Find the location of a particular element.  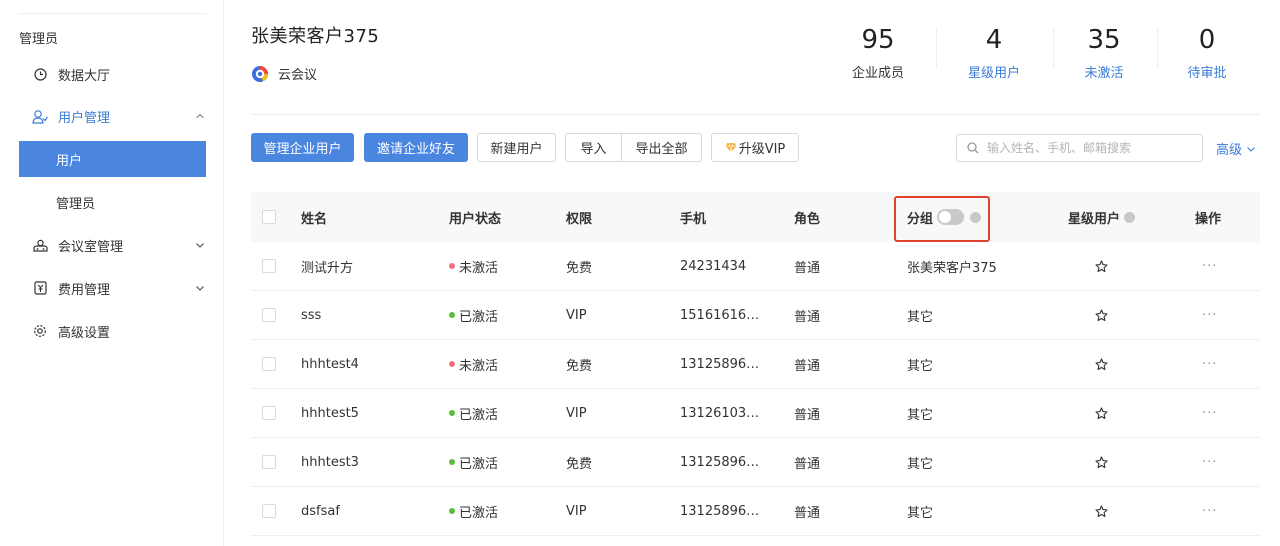

stat-inactive: 35 未激活 is located at coordinates (1104, 51).